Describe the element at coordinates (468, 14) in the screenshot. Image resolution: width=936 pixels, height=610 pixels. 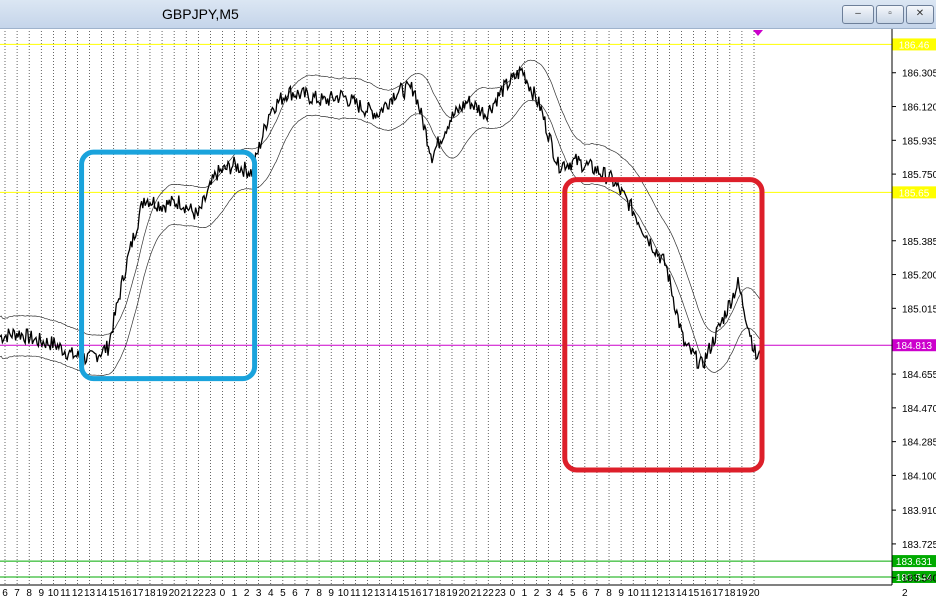
I see `window-titlebar: GBPJPY,M5 – ▫ ✕` at that location.